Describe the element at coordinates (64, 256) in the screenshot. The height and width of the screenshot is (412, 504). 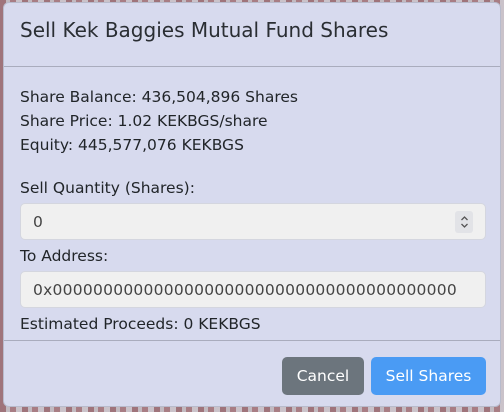
I see `to-address-label: To Address:` at that location.